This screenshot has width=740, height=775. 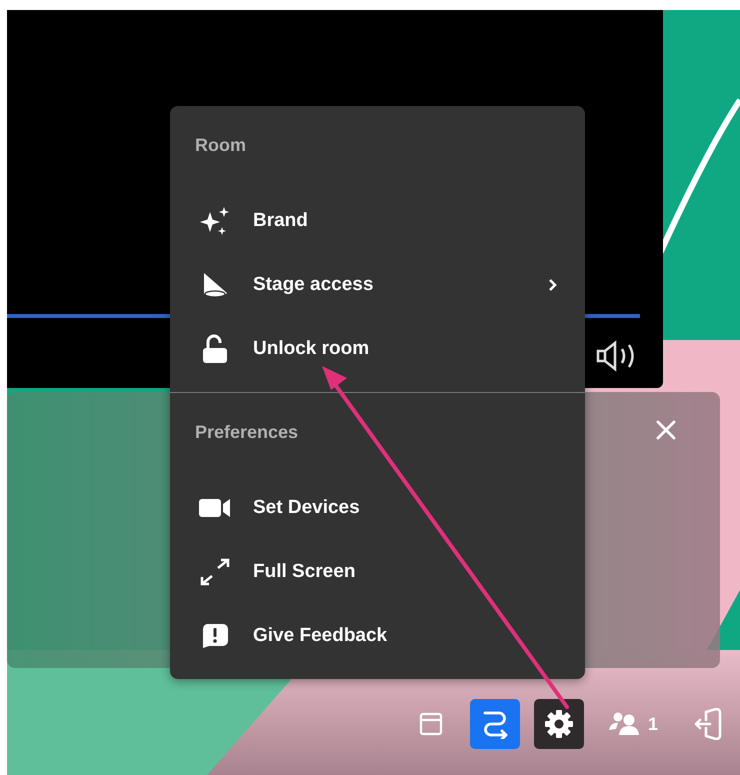 I want to click on fullscreen-icon, so click(x=215, y=572).